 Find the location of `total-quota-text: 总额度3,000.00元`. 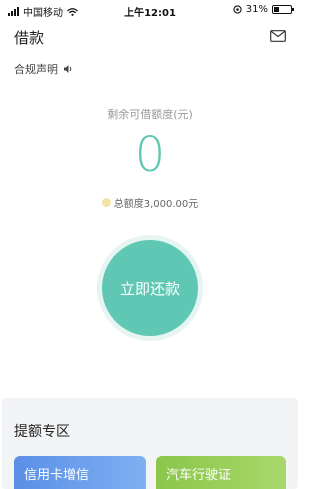

total-quota-text: 总额度3,000.00元 is located at coordinates (156, 204).